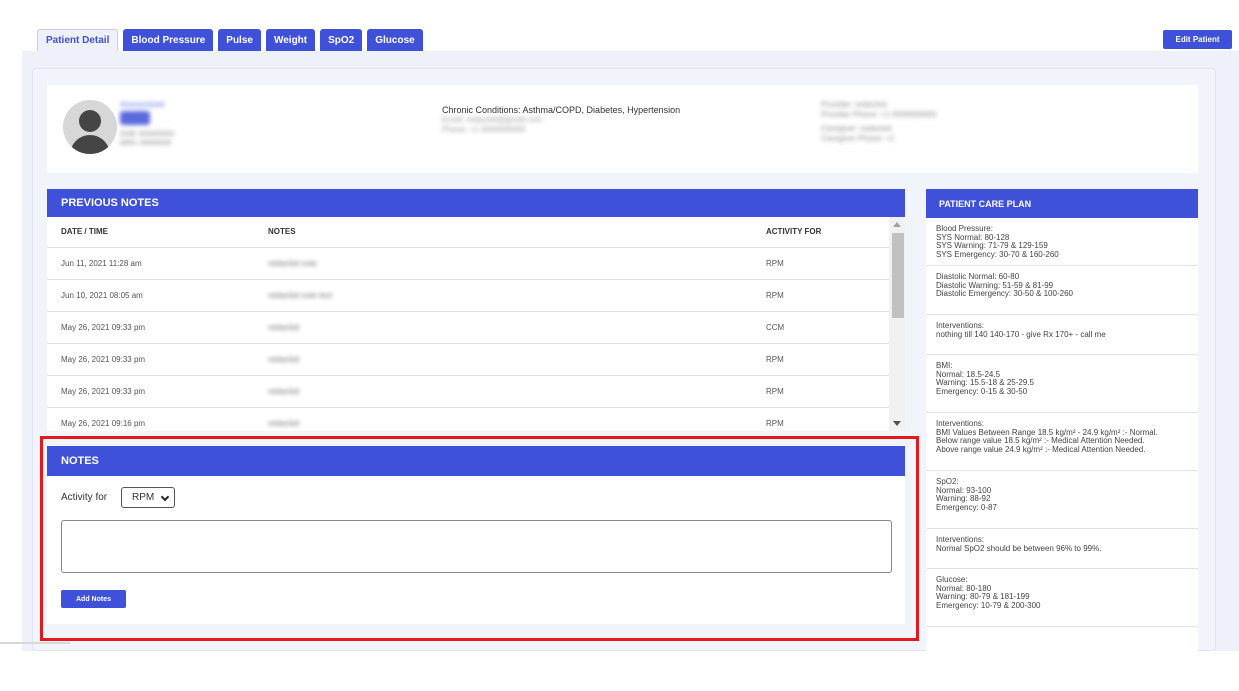  What do you see at coordinates (484, 129) in the screenshot?
I see `patient-phone: Phone: +1 0000000000` at bounding box center [484, 129].